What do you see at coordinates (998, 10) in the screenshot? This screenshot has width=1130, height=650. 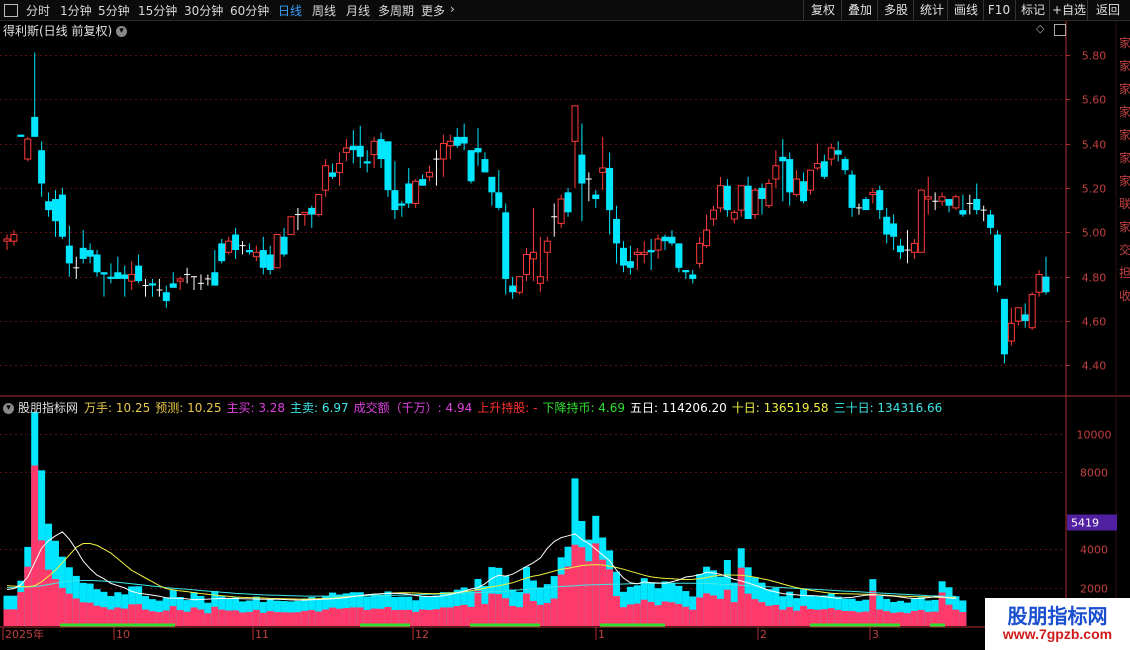 I see `toolbar-button-5: F10` at bounding box center [998, 10].